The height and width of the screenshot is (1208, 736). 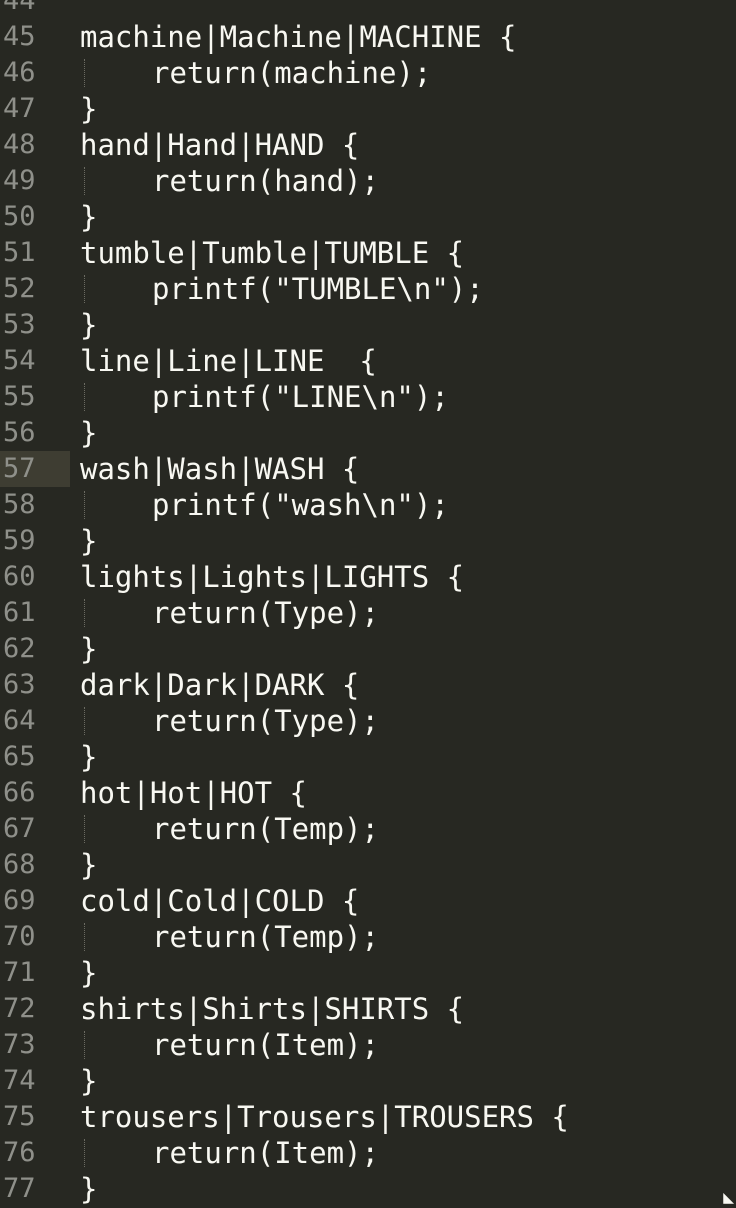 I want to click on code-line: 45 machine|Machine|MACHINE {, so click(x=368, y=37).